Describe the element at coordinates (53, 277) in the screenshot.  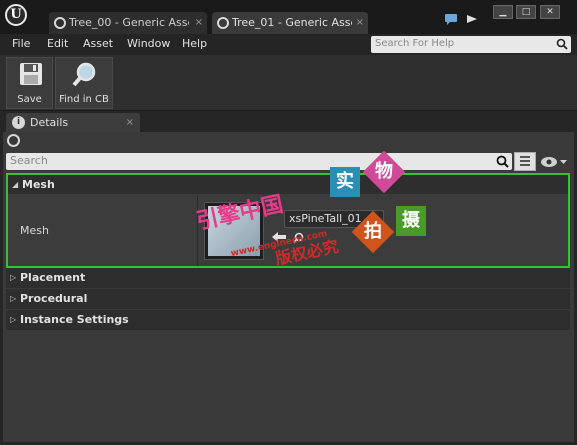
I see `section-placement-title: Placement` at that location.